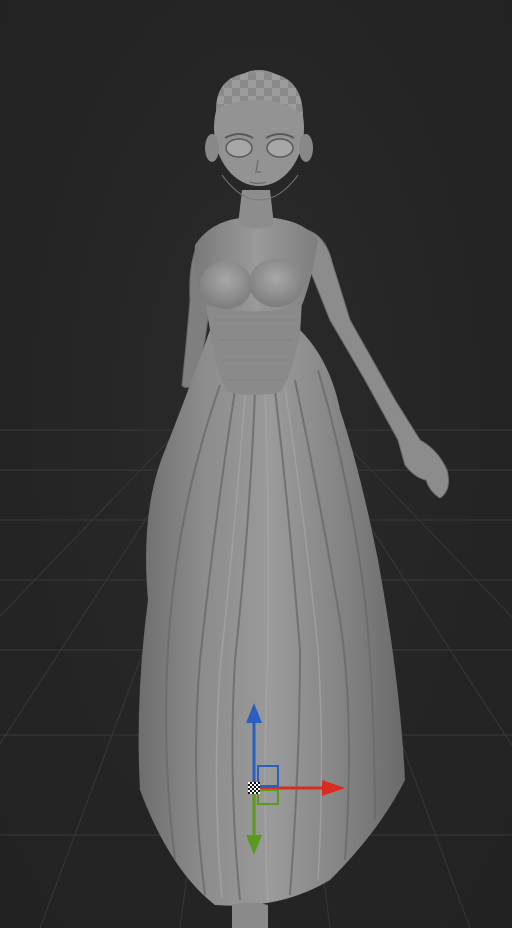 Image resolution: width=512 pixels, height=928 pixels. What do you see at coordinates (250, 915) in the screenshot?
I see `feet` at bounding box center [250, 915].